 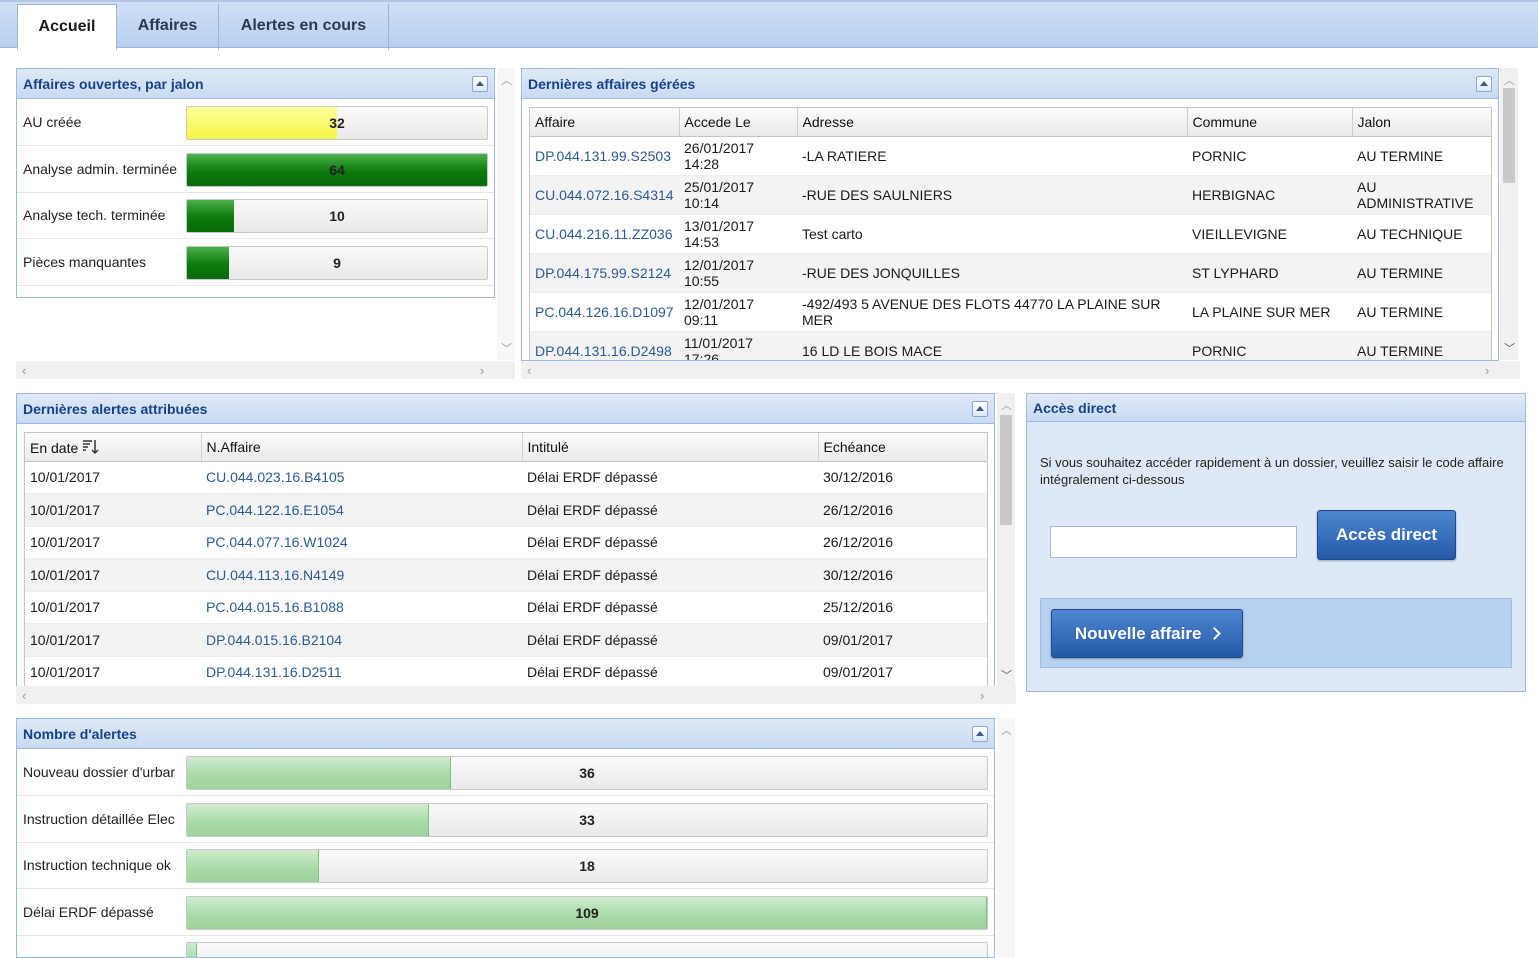 I want to click on jalon-row: Analyse admin. terminée 64, so click(x=255, y=170).